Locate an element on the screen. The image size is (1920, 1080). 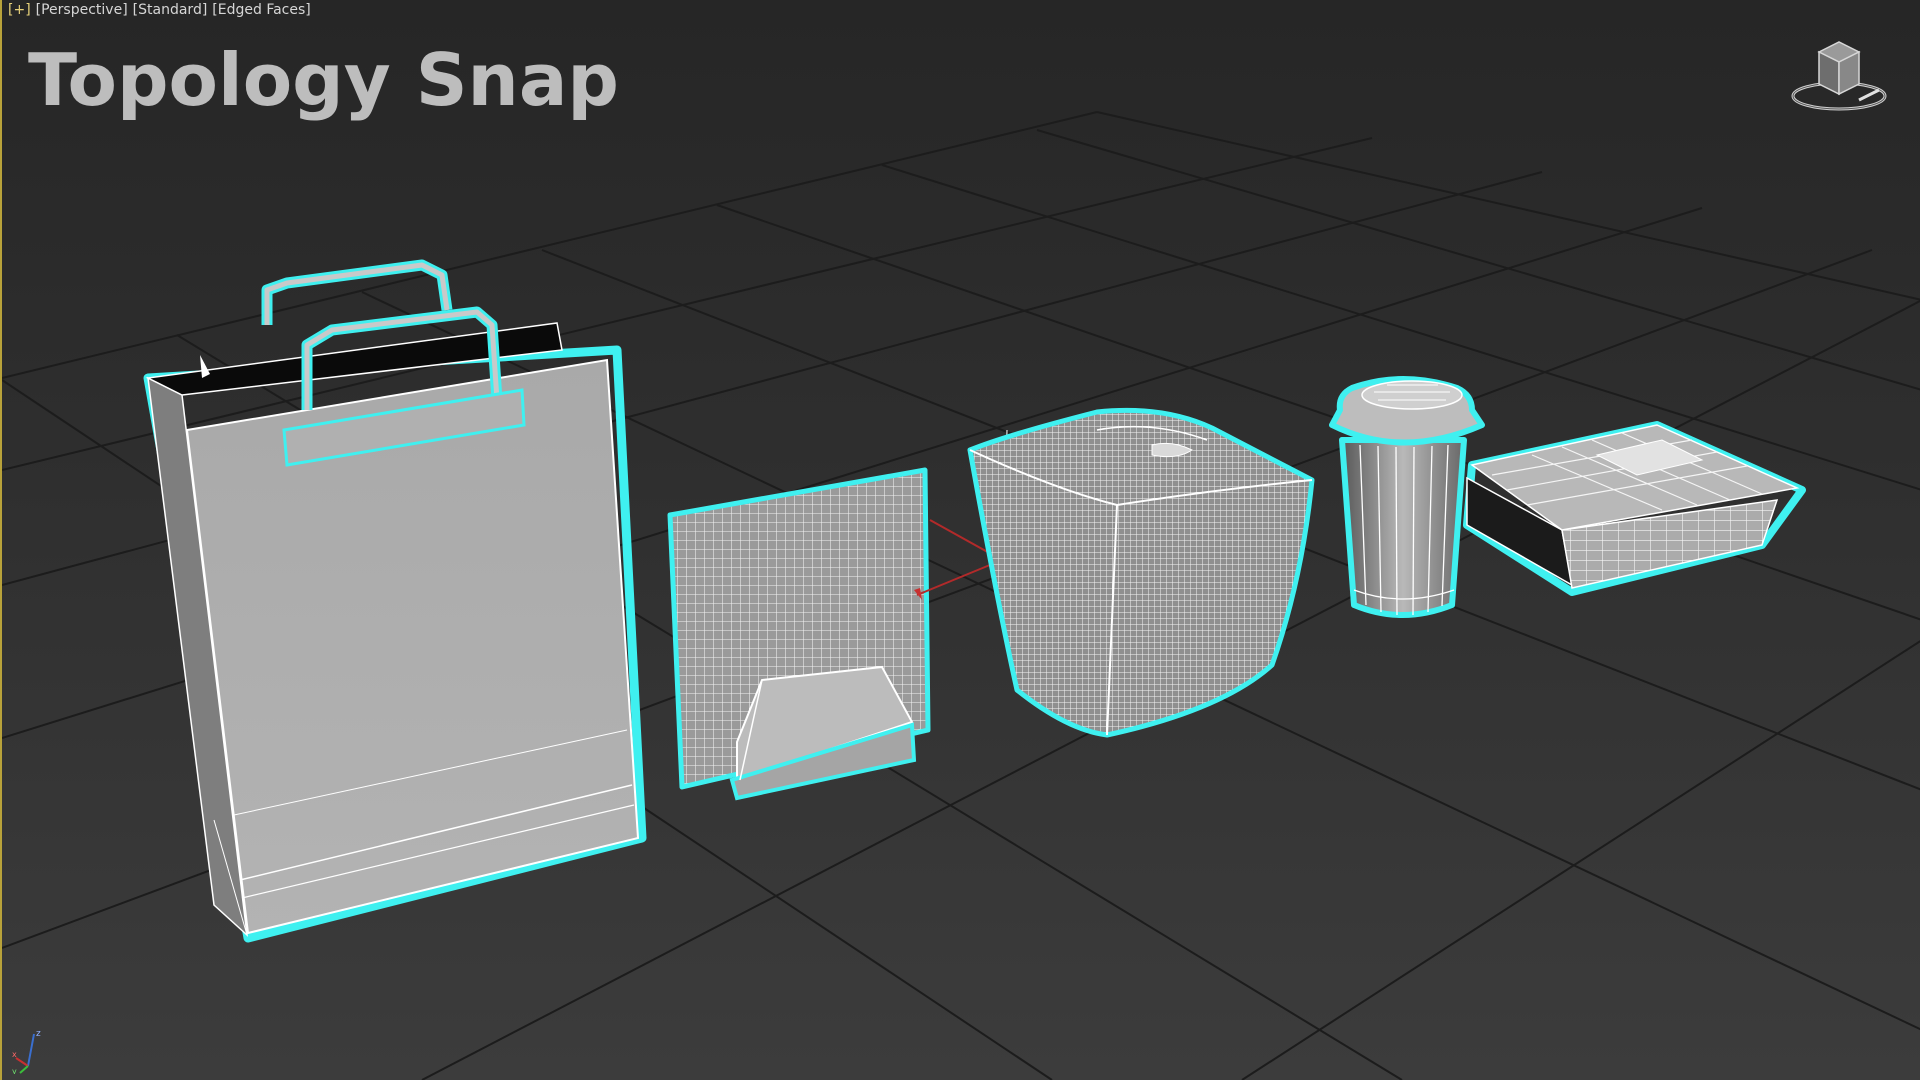
svg-text: y is located at coordinates (14, 1070).